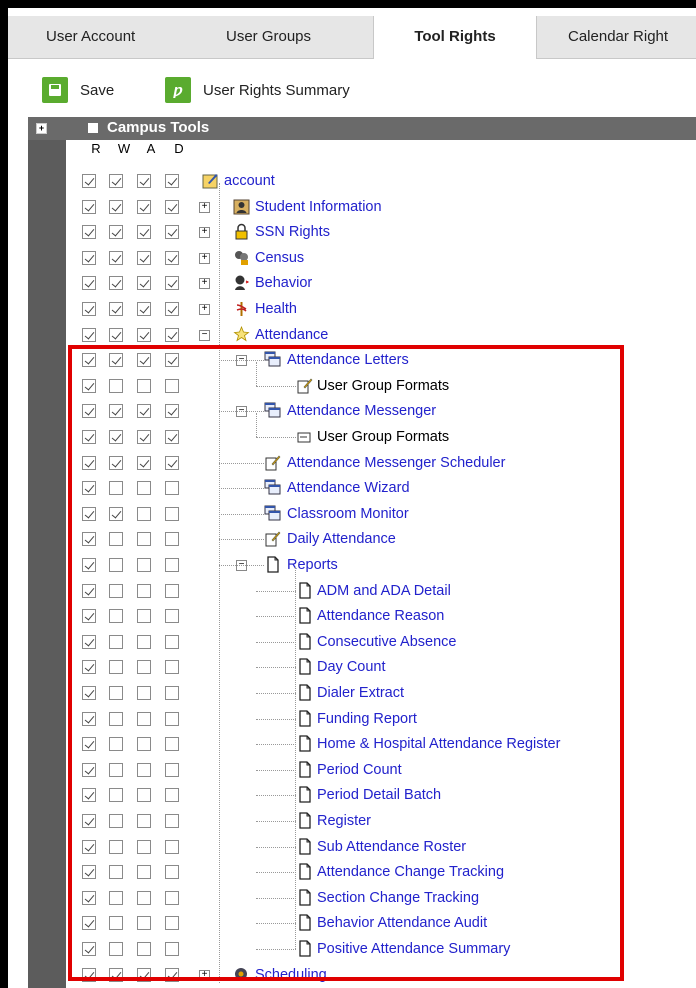 The width and height of the screenshot is (696, 988). What do you see at coordinates (384, 591) in the screenshot?
I see `tree-item-label: ADM and ADA Detail` at bounding box center [384, 591].